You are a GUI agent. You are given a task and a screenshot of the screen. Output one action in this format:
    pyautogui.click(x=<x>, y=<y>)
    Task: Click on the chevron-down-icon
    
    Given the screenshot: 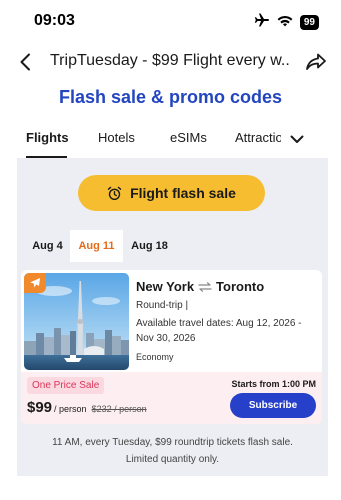 What is the action you would take?
    pyautogui.click(x=297, y=139)
    